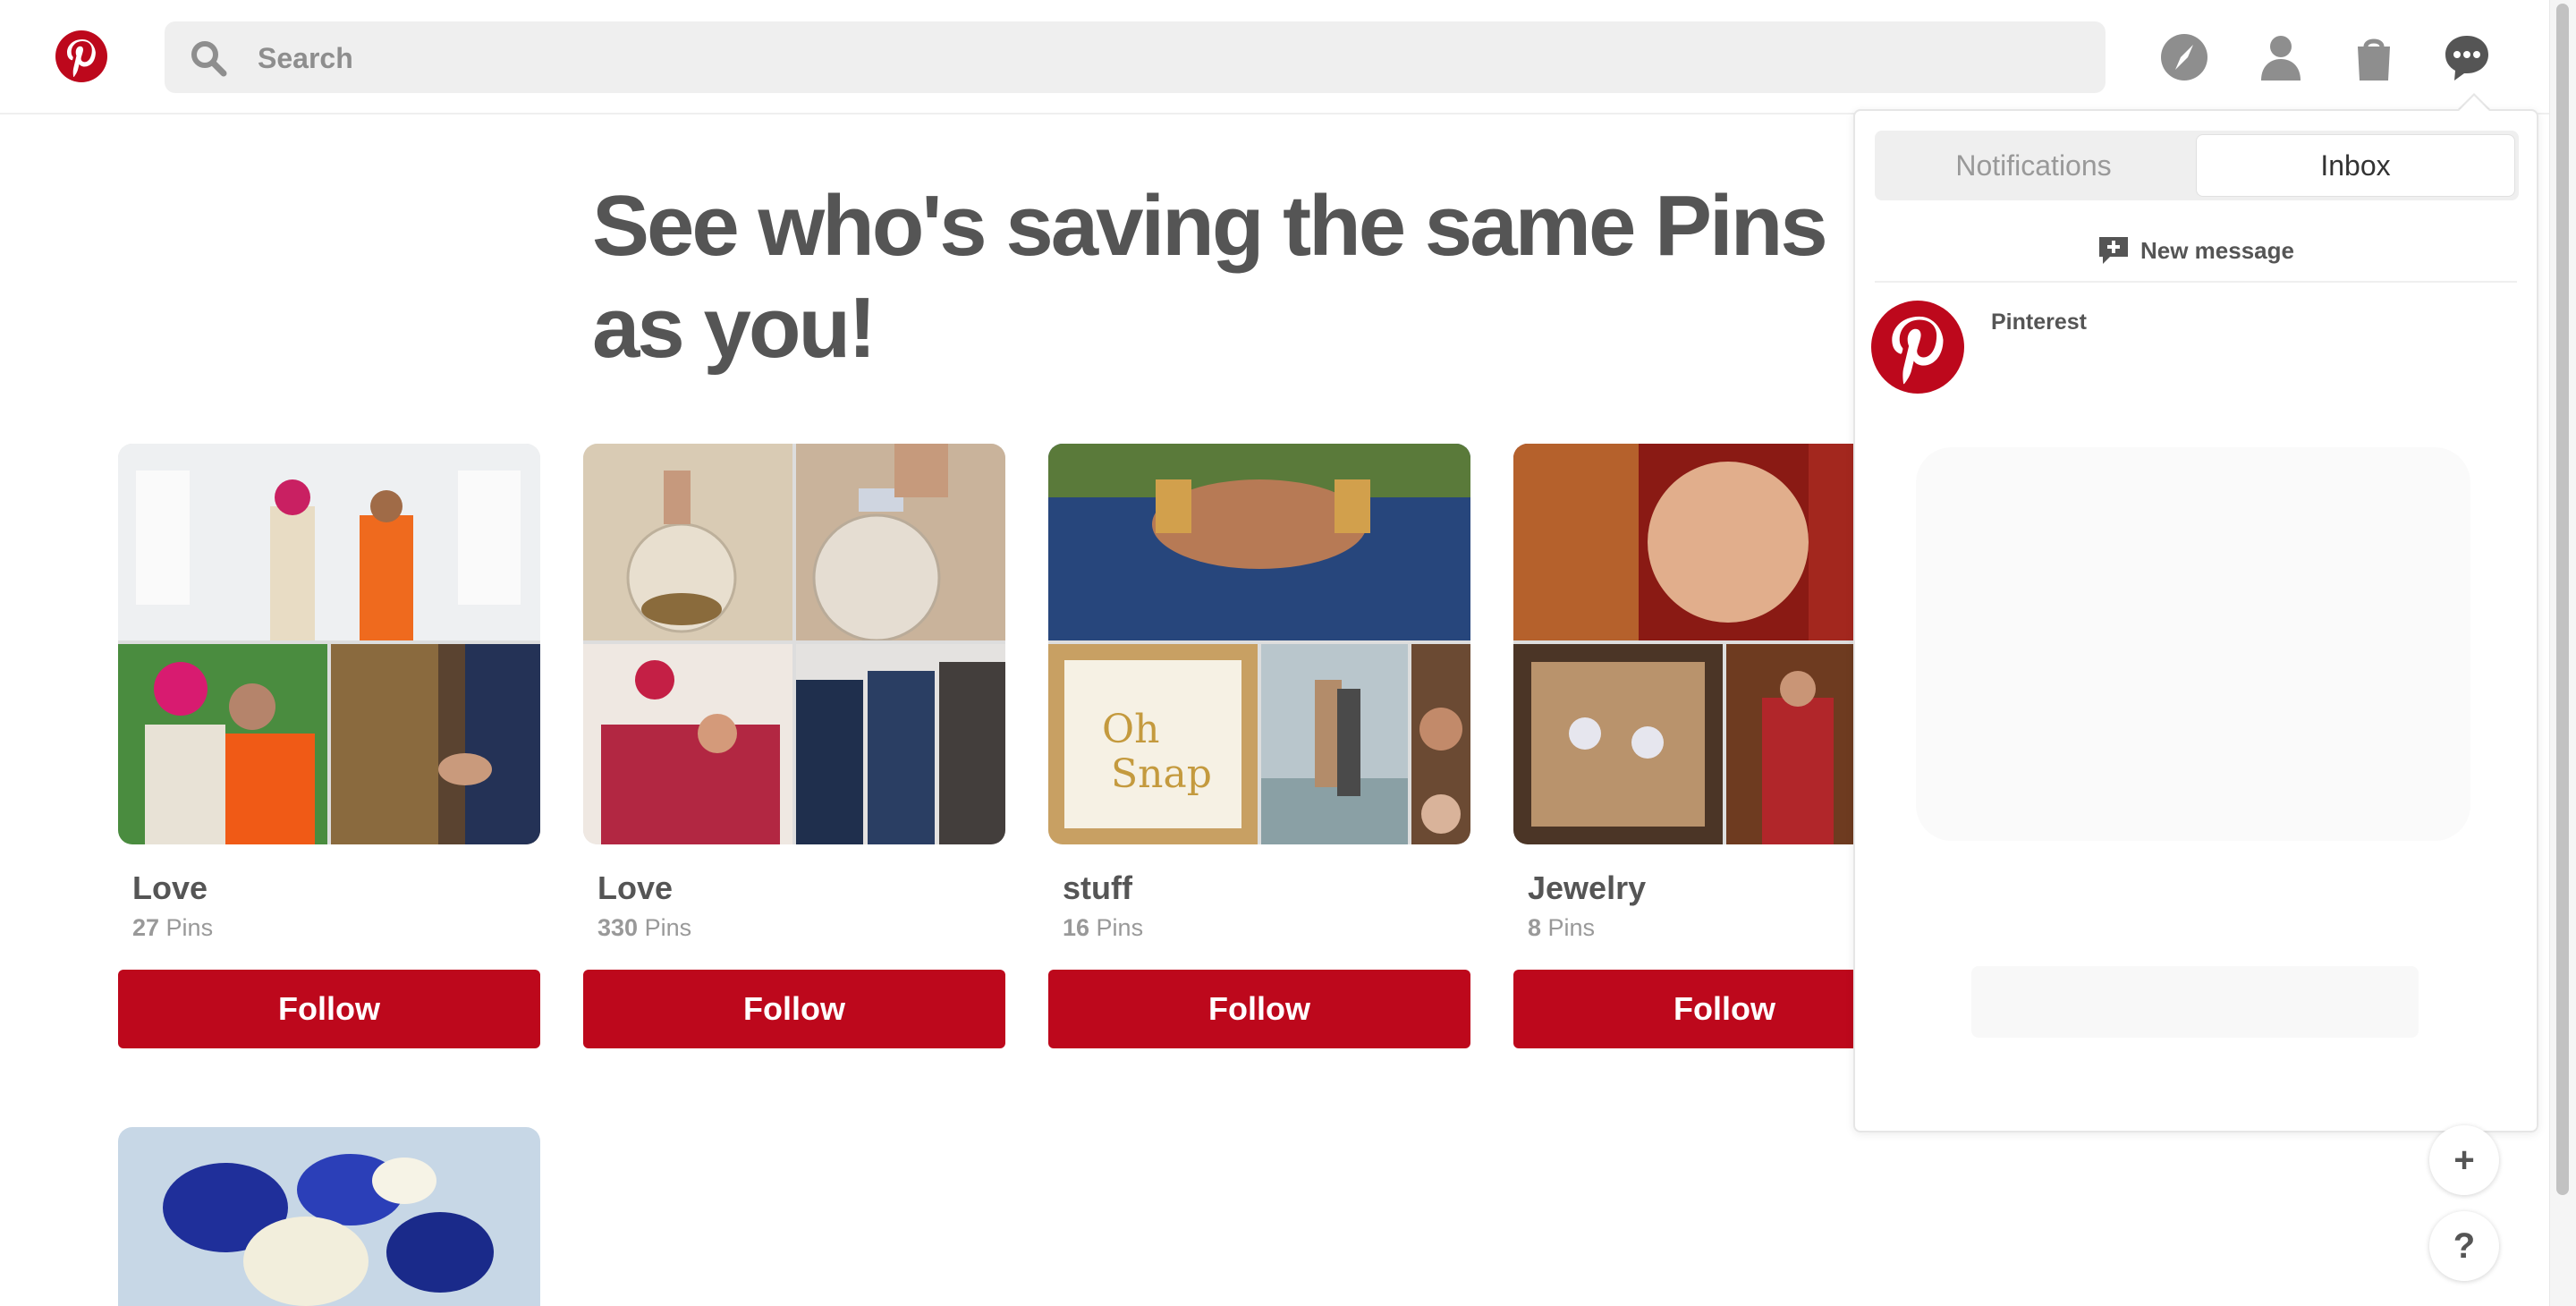 The image size is (2576, 1306). What do you see at coordinates (1103, 928) in the screenshot?
I see `board-pin-count: 16 Pins` at bounding box center [1103, 928].